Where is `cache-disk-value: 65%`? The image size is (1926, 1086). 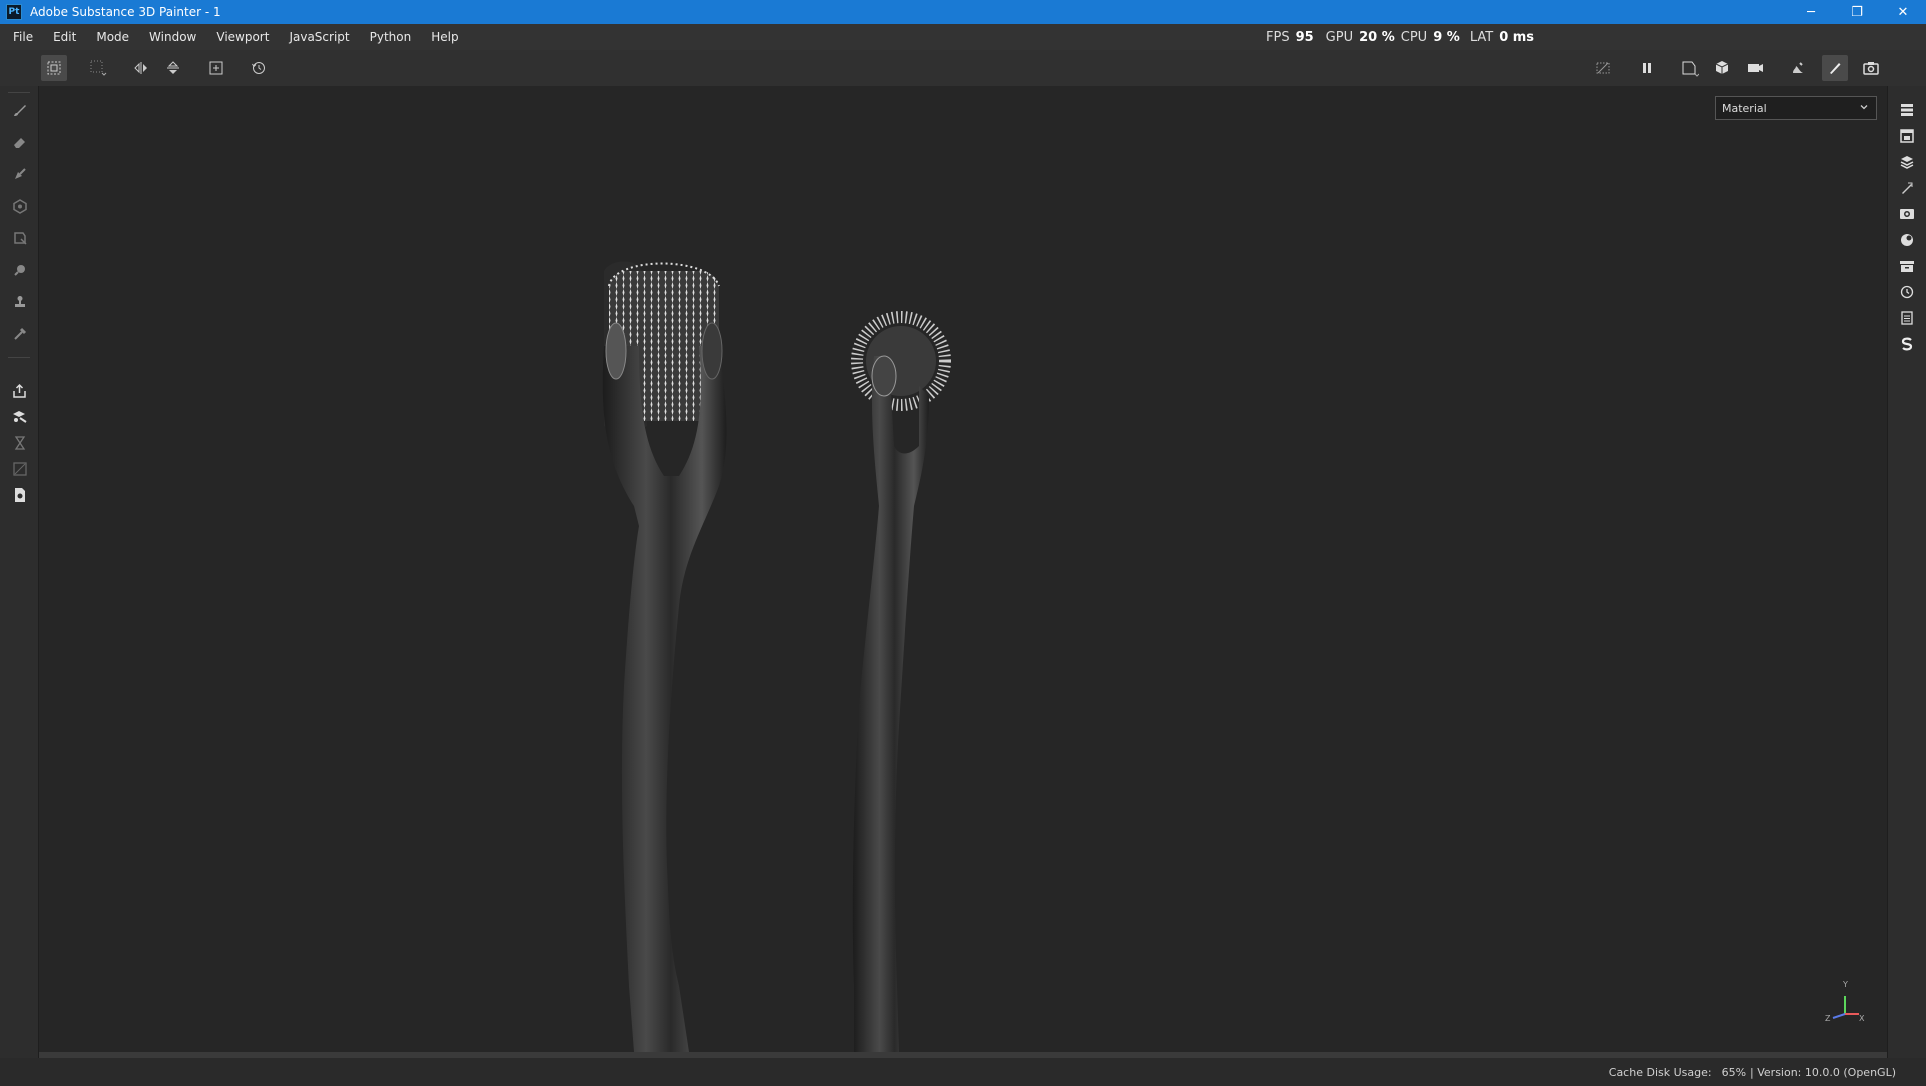 cache-disk-value: 65% is located at coordinates (1734, 1072).